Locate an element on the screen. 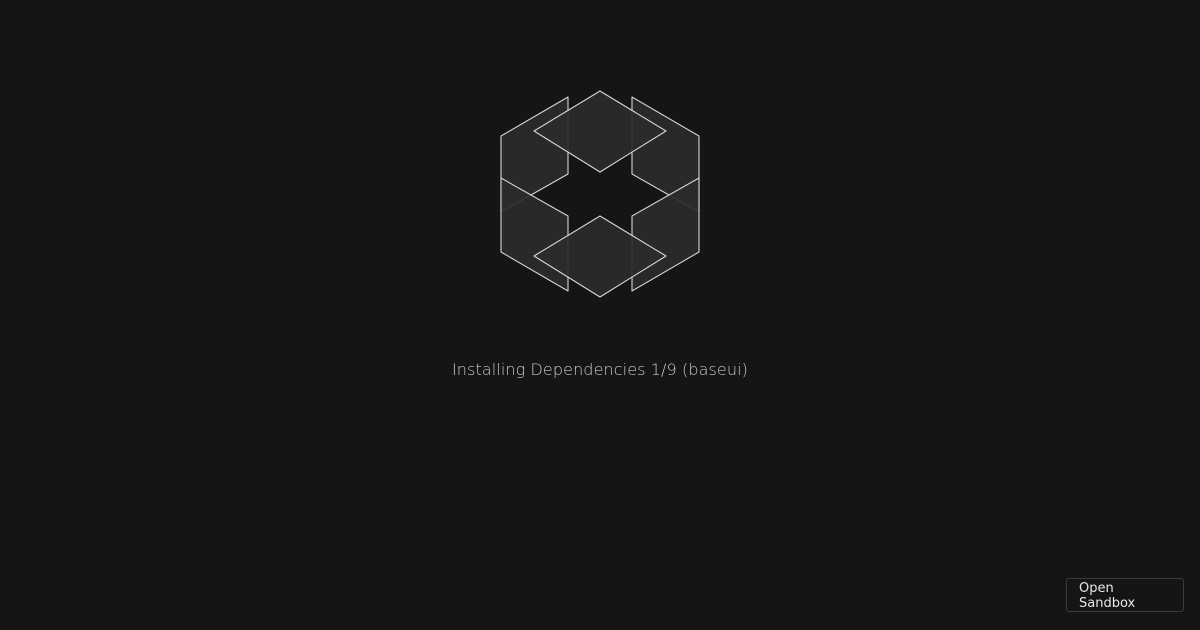  codesandbox-cube-icon is located at coordinates (600, 194).